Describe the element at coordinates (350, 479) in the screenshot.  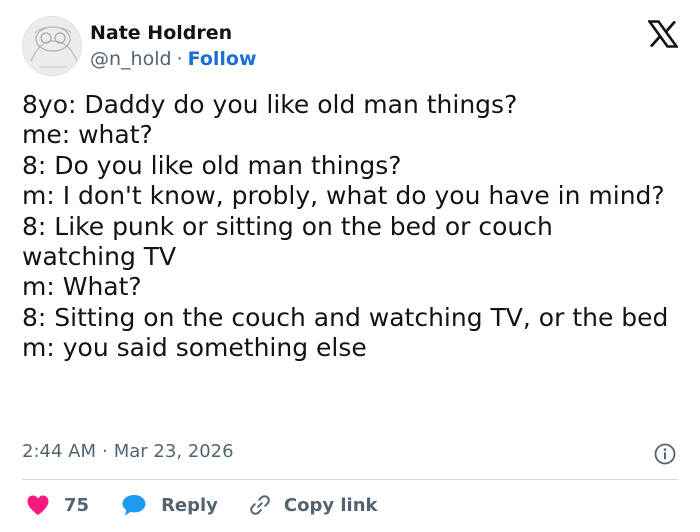
I see `divider` at that location.